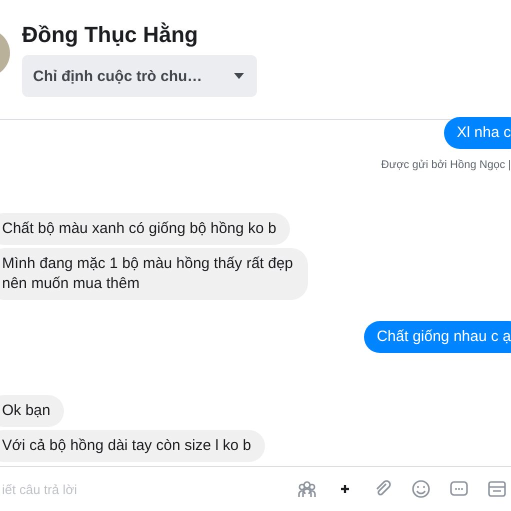 This screenshot has height=511, width=511. What do you see at coordinates (5, 53) in the screenshot?
I see `avatar` at bounding box center [5, 53].